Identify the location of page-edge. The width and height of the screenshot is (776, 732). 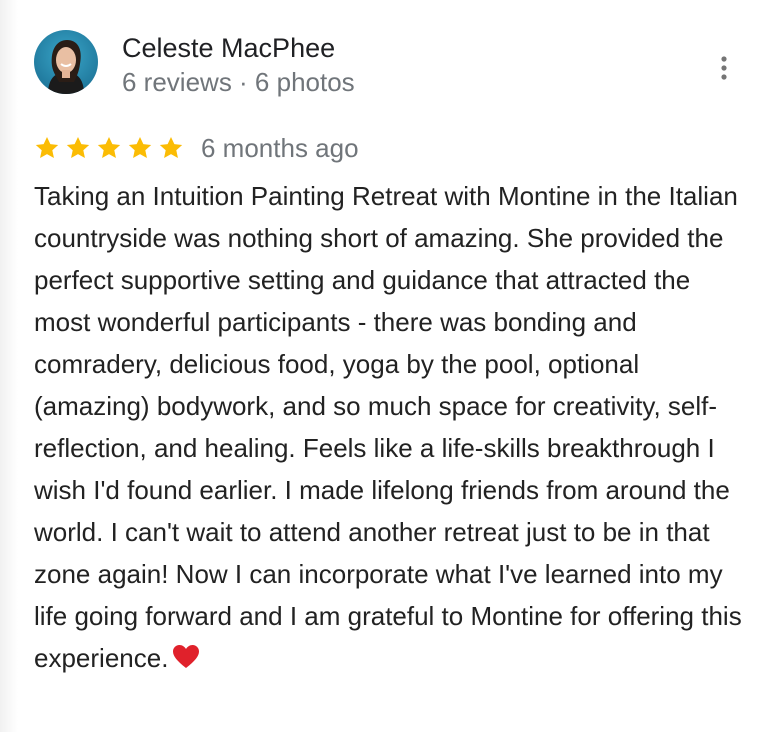
(9, 366).